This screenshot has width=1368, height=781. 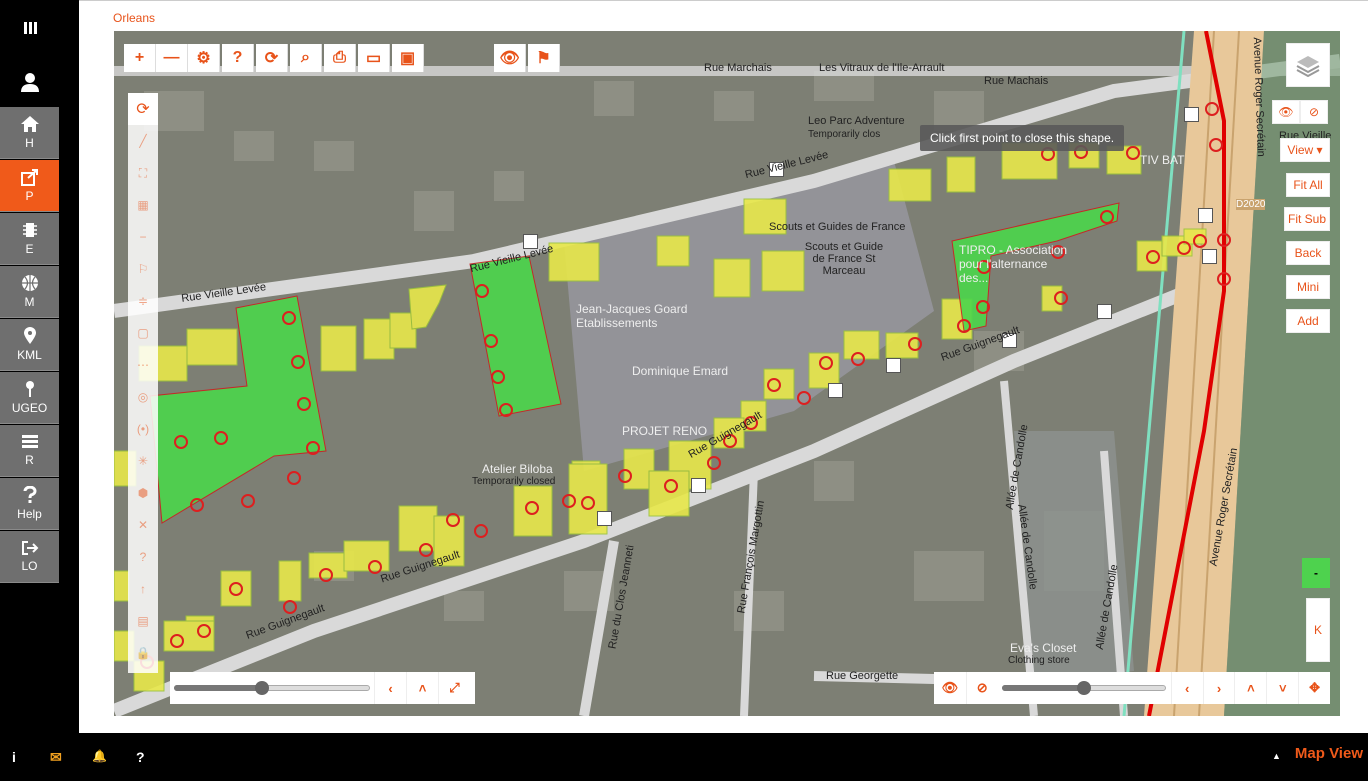 I want to click on signal-icon: (•), so click(x=143, y=429).